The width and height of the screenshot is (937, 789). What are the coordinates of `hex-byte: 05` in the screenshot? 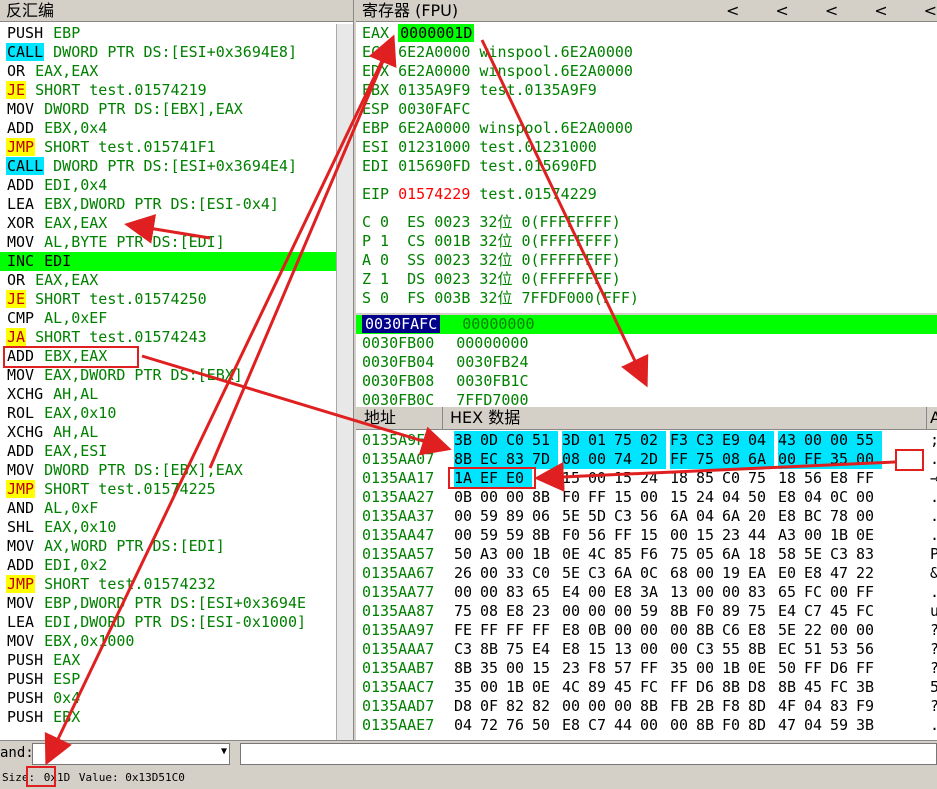 It's located at (709, 554).